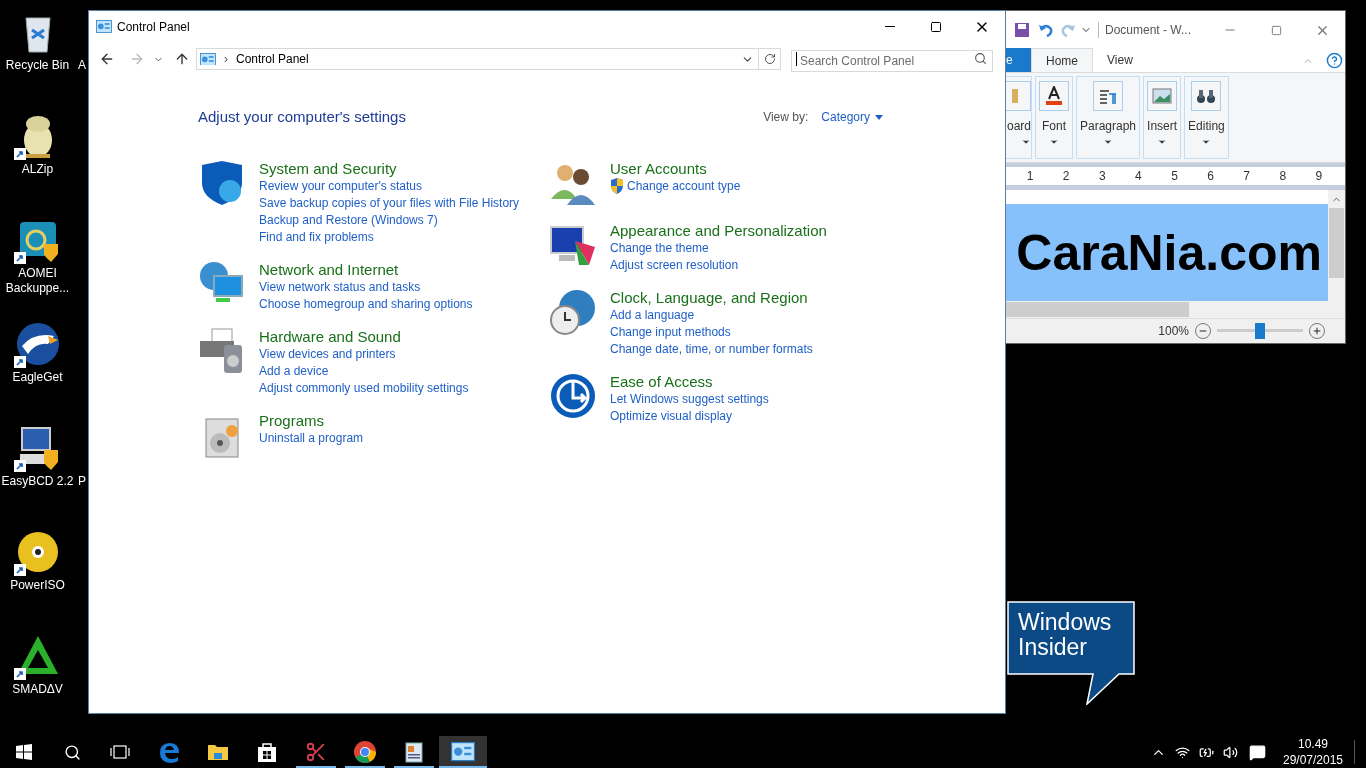 This screenshot has width=1366, height=768. I want to click on paragraph-icon, so click(1108, 96).